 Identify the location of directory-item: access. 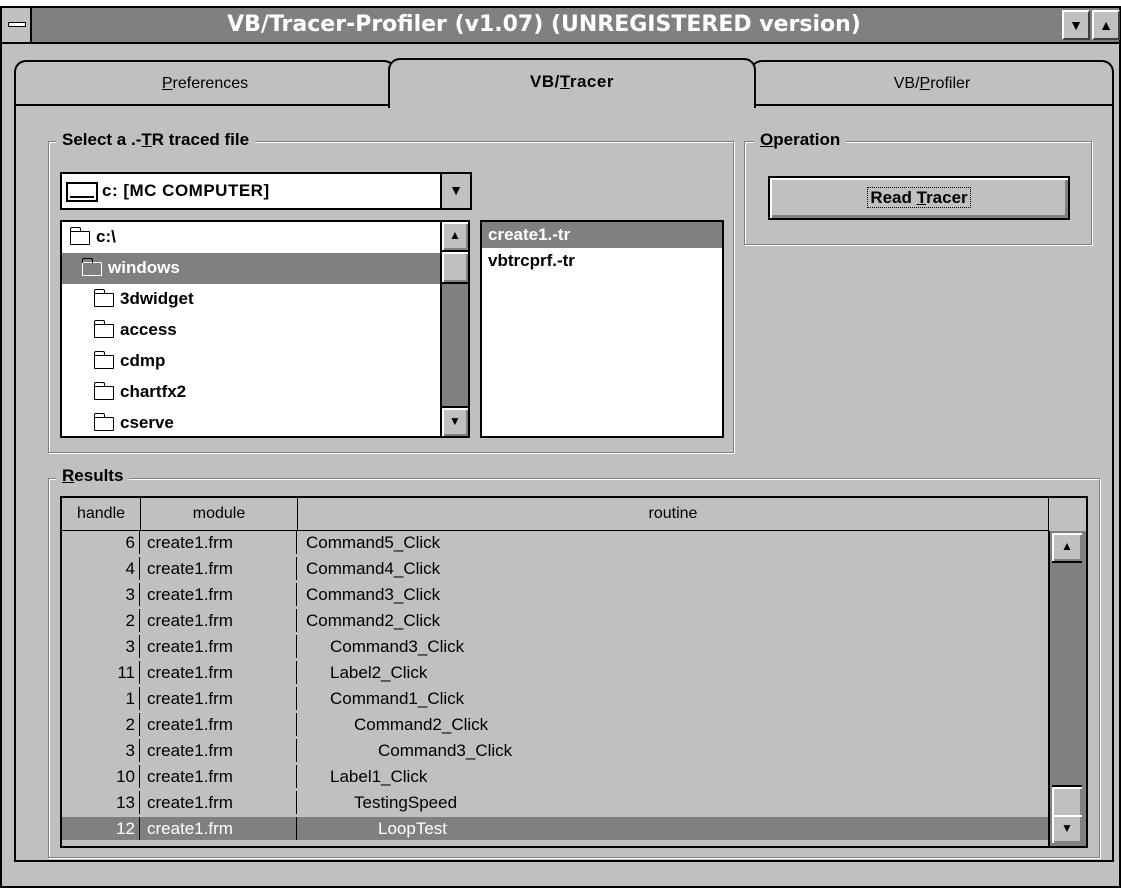
(251, 330).